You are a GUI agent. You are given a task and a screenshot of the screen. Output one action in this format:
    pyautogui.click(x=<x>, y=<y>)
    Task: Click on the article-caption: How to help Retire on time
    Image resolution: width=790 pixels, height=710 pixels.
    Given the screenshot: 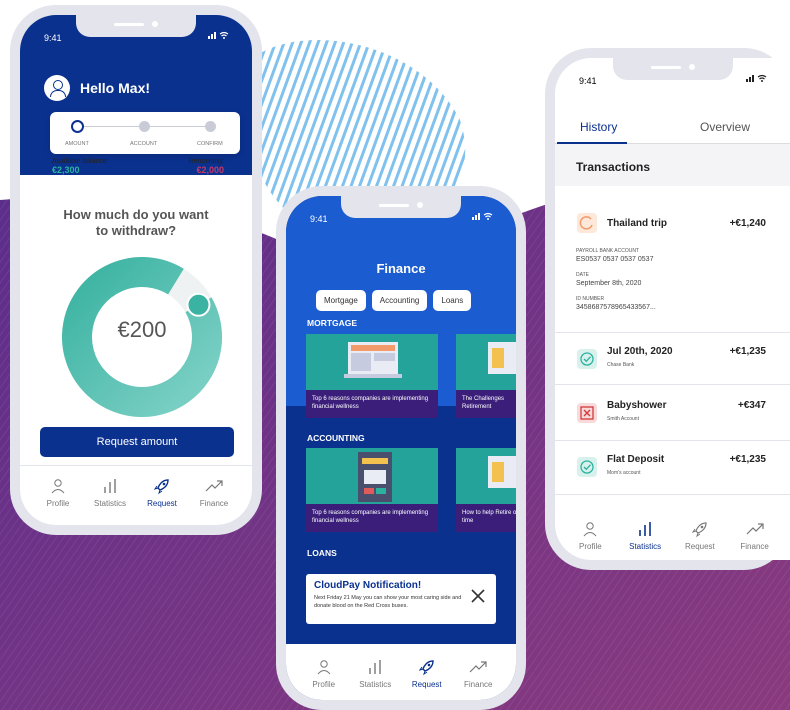 What is the action you would take?
    pyautogui.click(x=486, y=518)
    